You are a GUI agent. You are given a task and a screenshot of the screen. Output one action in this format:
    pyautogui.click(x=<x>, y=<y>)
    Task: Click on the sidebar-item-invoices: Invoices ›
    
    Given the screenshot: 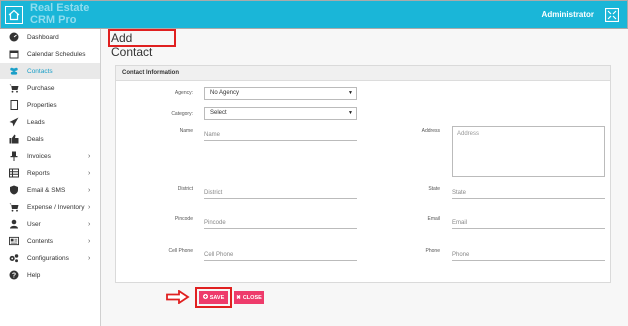 What is the action you would take?
    pyautogui.click(x=50, y=156)
    